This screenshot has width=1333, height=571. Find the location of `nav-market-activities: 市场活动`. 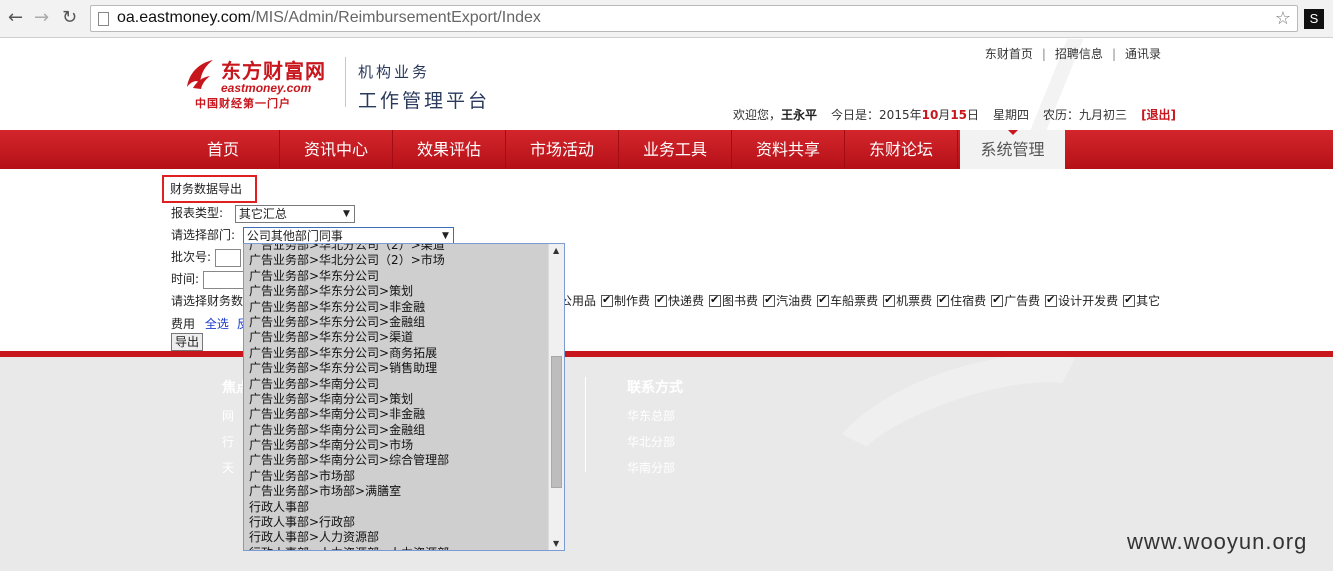

nav-market-activities: 市场活动 is located at coordinates (562, 149).